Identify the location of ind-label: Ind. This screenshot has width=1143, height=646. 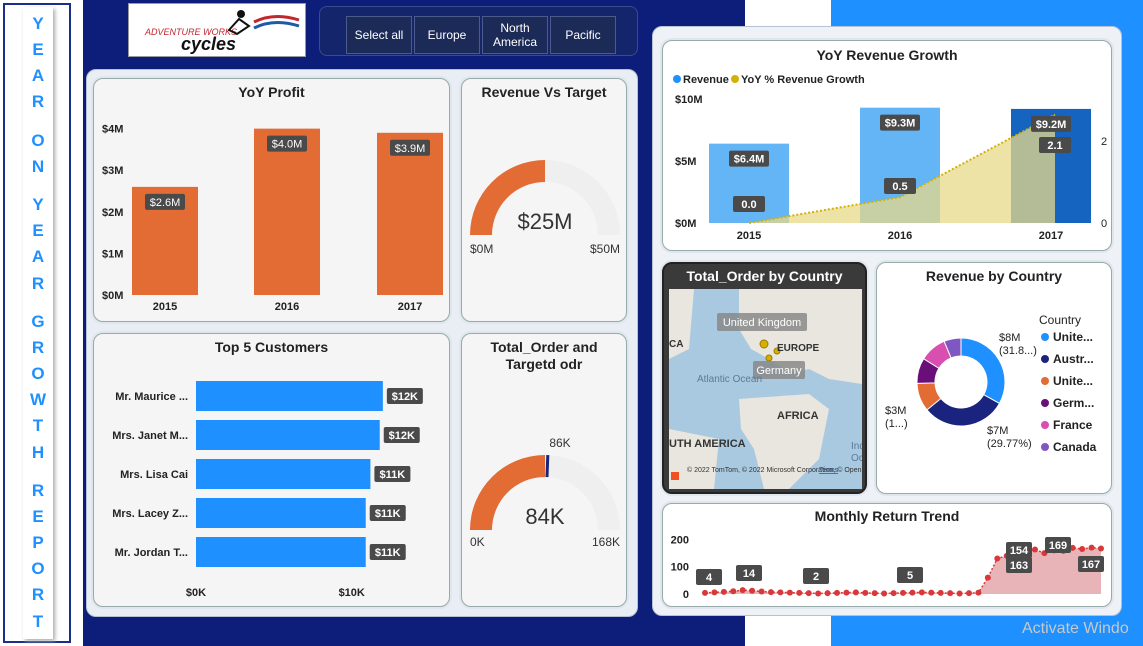
(856, 446).